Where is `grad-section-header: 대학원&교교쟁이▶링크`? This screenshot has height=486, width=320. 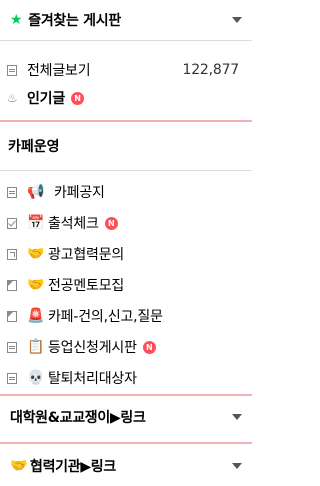 grad-section-header: 대학원&교교쟁이▶링크 is located at coordinates (126, 417).